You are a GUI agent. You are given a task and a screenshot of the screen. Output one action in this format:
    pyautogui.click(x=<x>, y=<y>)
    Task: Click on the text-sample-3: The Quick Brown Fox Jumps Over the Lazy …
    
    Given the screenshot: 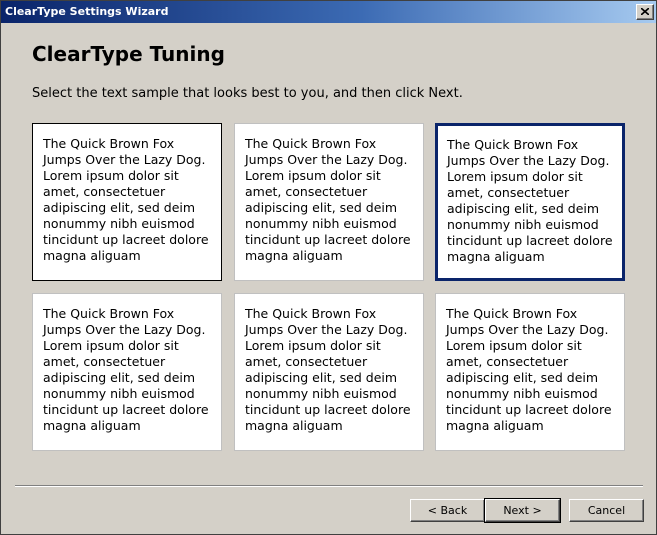 What is the action you would take?
    pyautogui.click(x=530, y=202)
    